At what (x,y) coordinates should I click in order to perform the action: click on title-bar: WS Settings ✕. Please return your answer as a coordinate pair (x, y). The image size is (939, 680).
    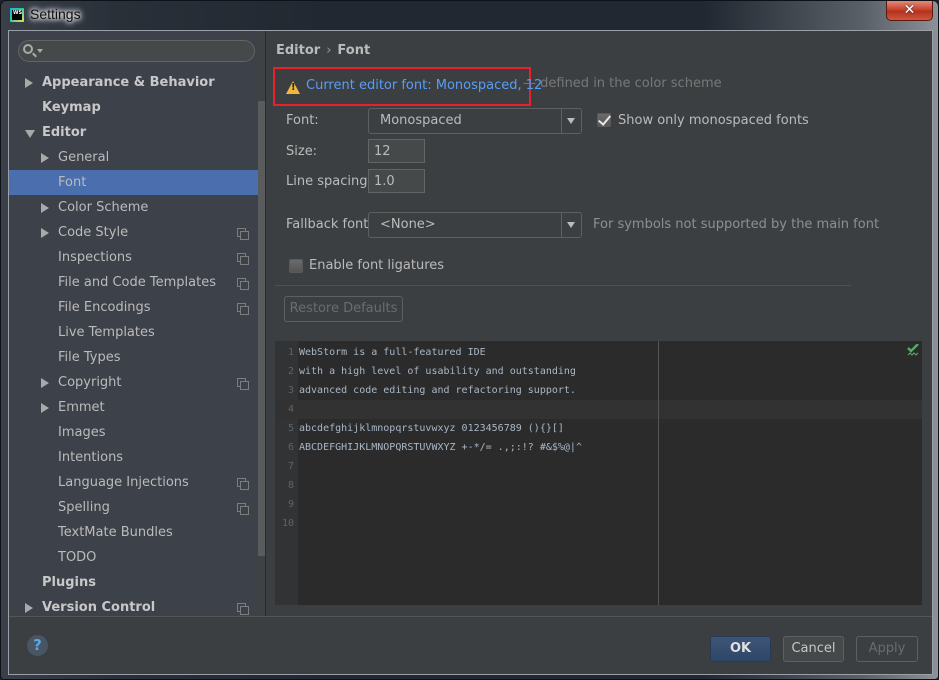
    Looking at the image, I should click on (469, 15).